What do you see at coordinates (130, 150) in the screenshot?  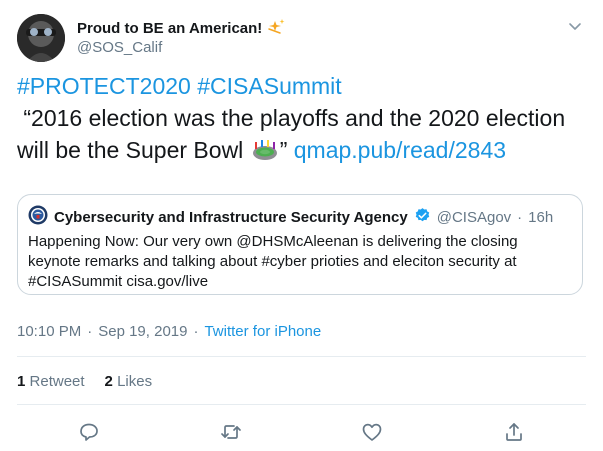 I see `tweet-text-line2: will be the Super Bowl` at bounding box center [130, 150].